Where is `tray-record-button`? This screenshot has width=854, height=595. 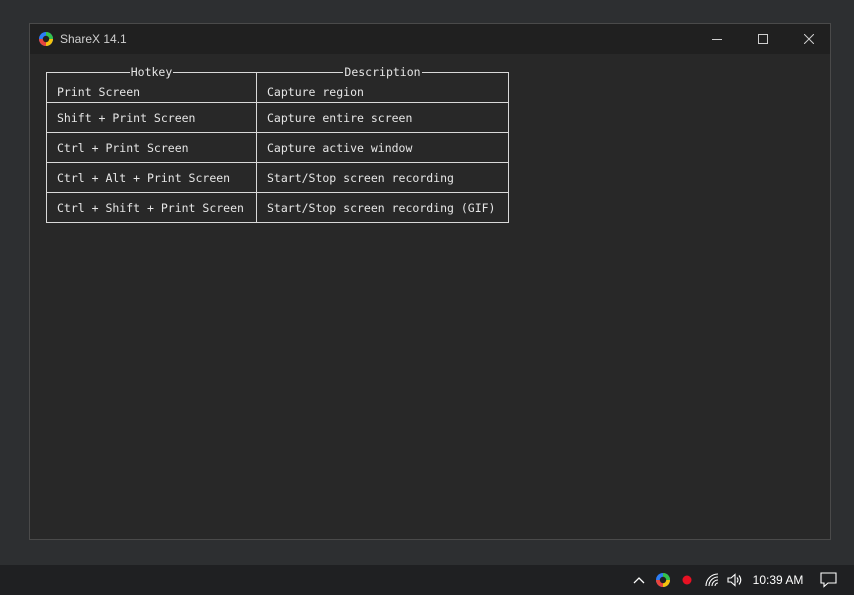 tray-record-button is located at coordinates (687, 580).